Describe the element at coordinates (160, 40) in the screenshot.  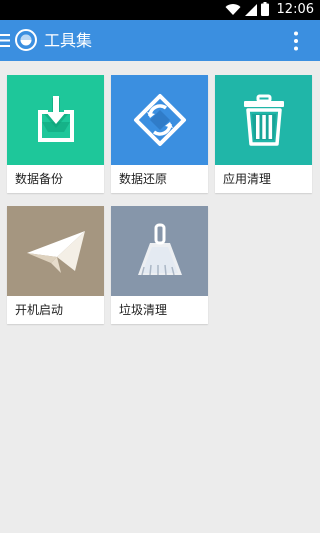
I see `app-bar: 工具集` at that location.